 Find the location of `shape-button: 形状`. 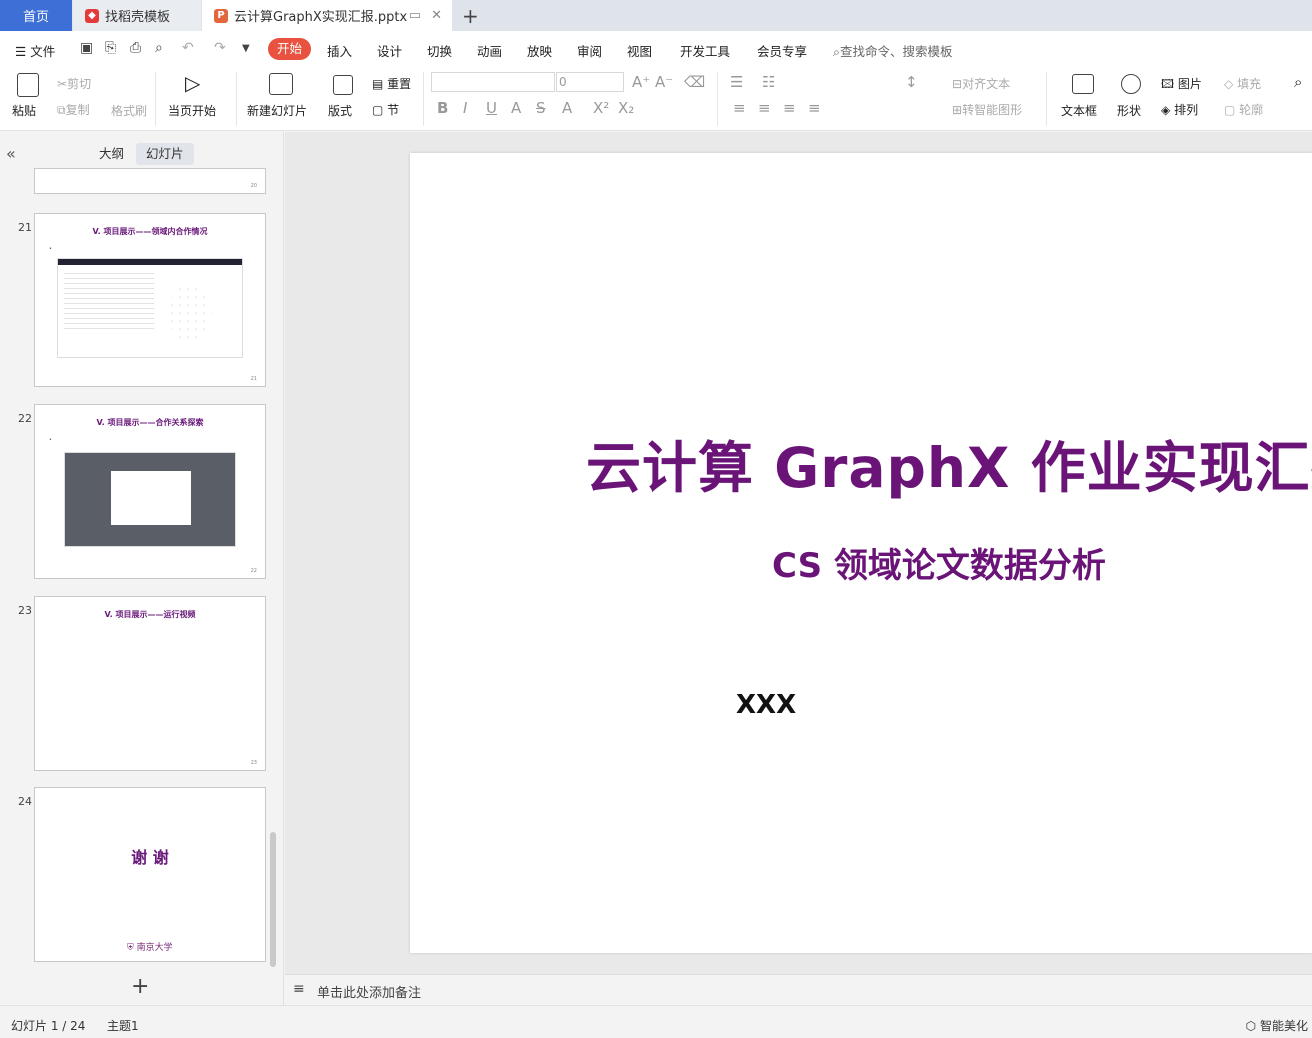

shape-button: 形状 is located at coordinates (1129, 110).